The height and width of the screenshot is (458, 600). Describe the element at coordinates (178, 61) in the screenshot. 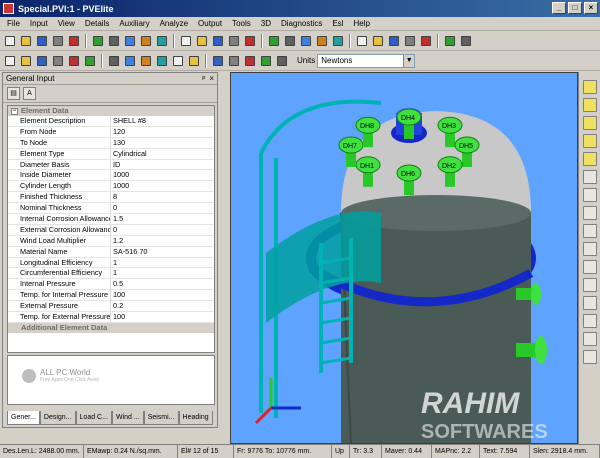

I see `clear-icon` at that location.